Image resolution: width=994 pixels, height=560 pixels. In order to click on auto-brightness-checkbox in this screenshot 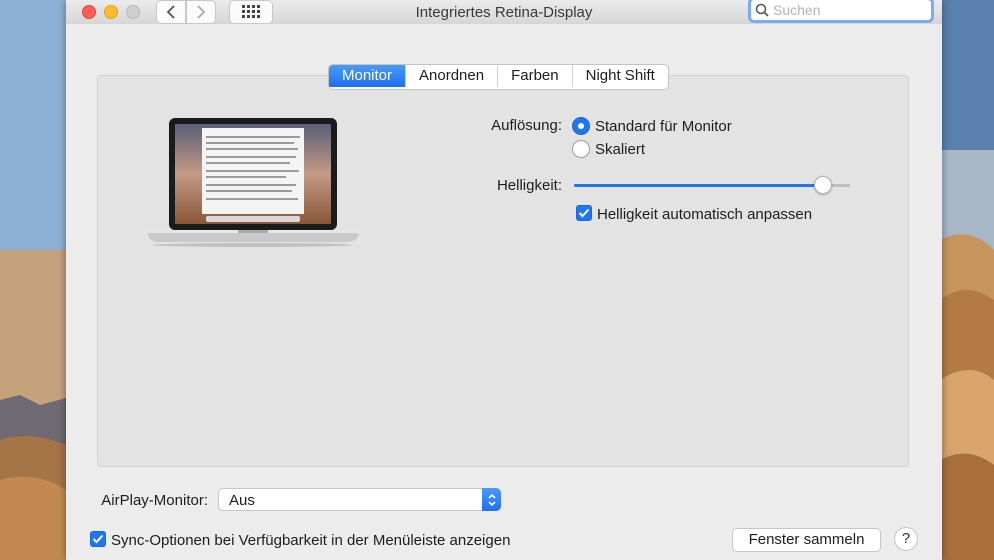, I will do `click(584, 213)`.